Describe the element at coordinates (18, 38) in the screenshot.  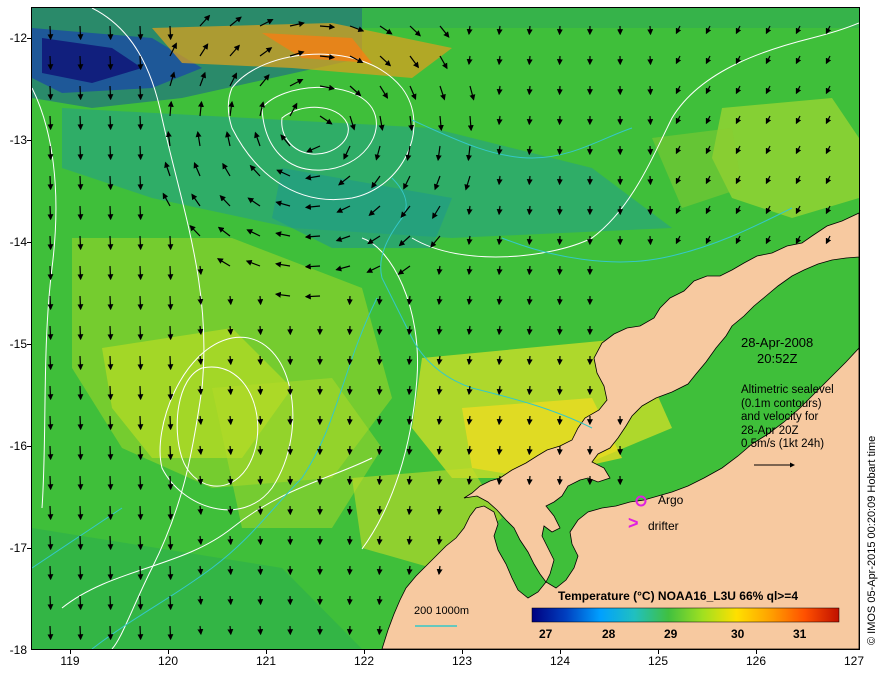
I see `lat-label: -12` at that location.